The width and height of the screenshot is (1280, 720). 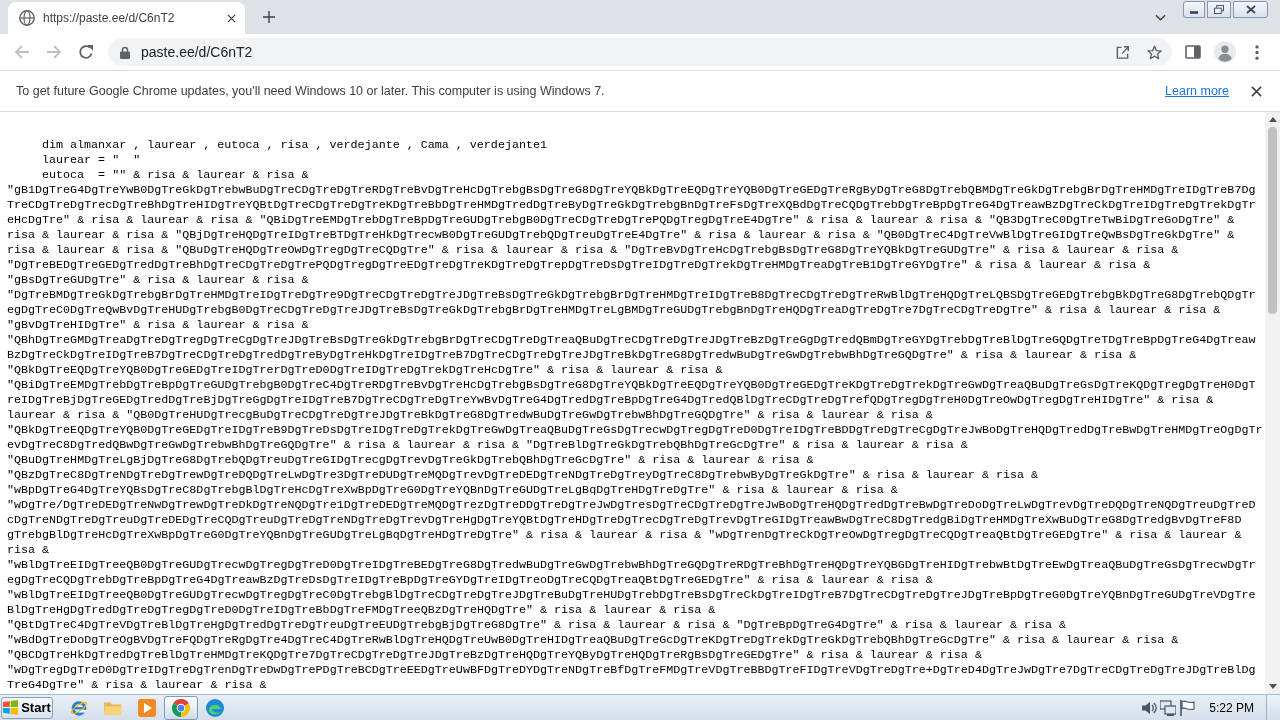 I want to click on flag-icon, so click(x=1187, y=707).